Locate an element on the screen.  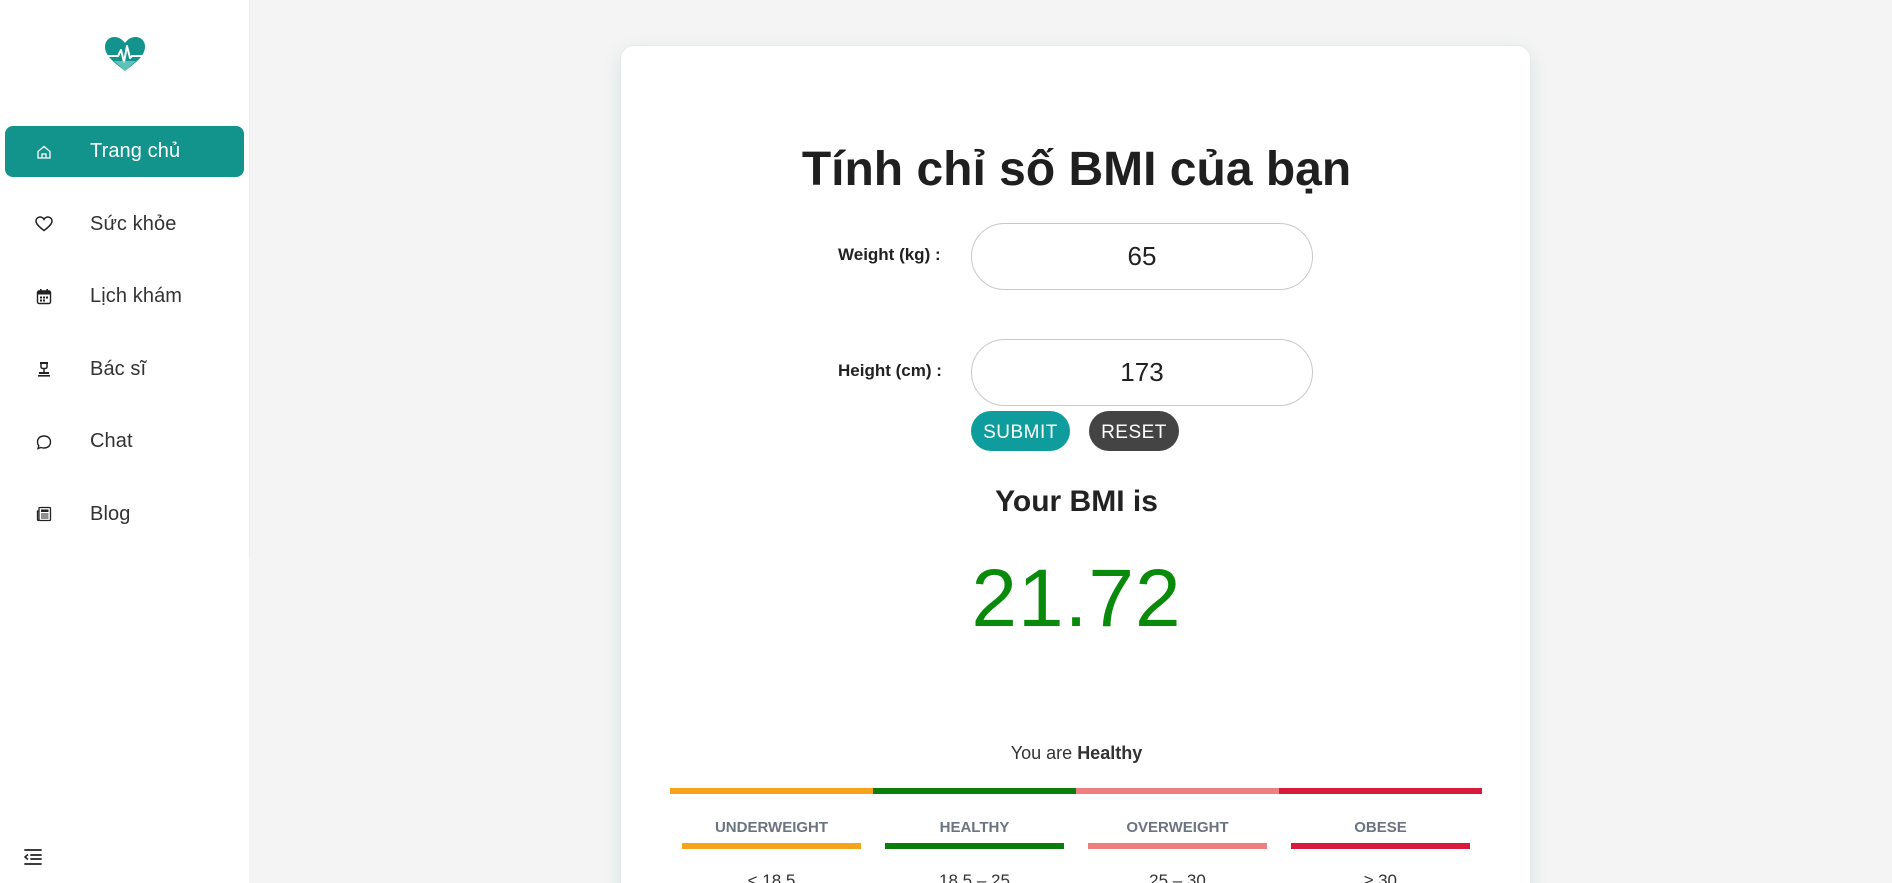
height-input is located at coordinates (1142, 372).